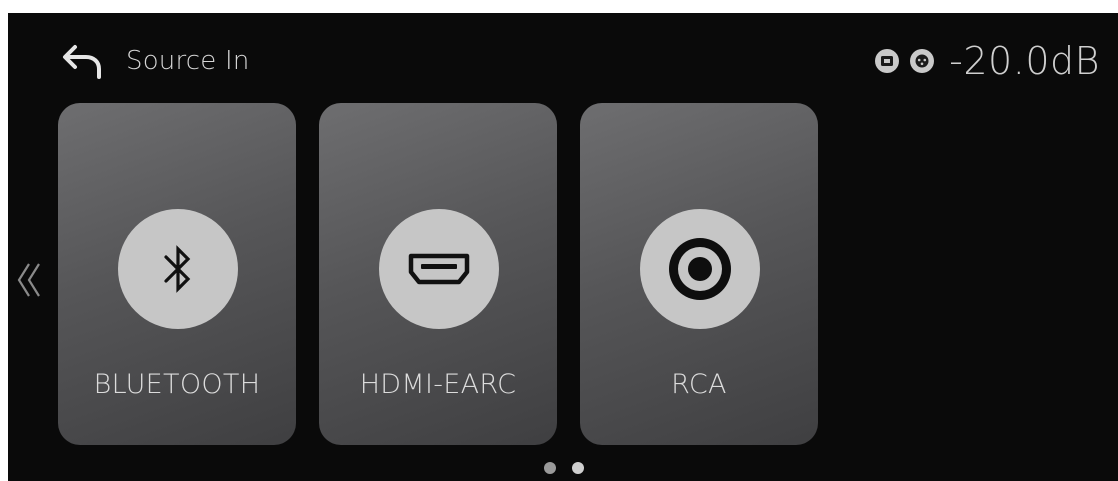 This screenshot has height=481, width=1118. Describe the element at coordinates (188, 61) in the screenshot. I see `page-title: Source In` at that location.